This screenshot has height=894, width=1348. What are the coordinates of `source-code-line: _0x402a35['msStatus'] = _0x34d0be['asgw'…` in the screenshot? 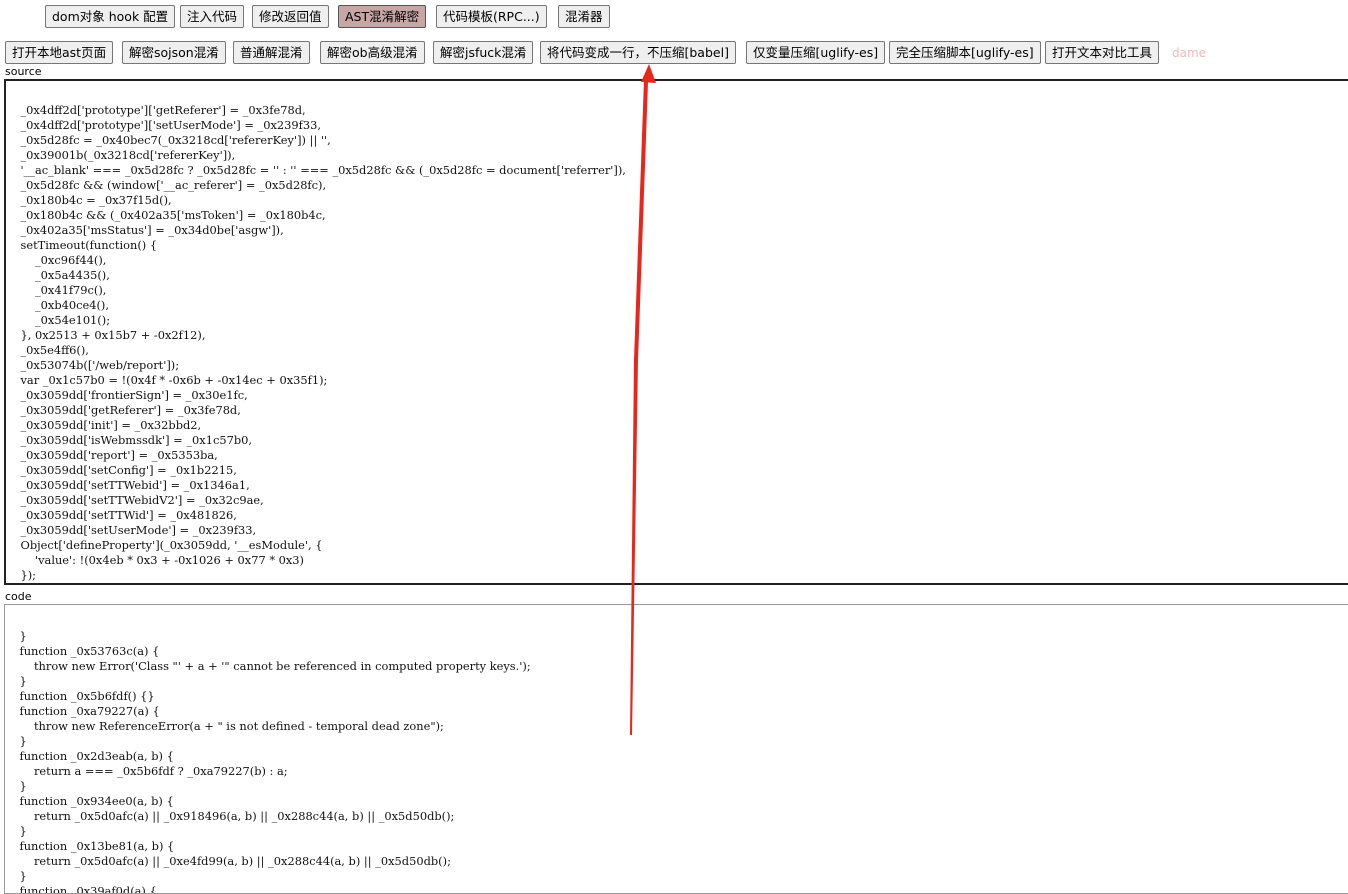 It's located at (145, 230).